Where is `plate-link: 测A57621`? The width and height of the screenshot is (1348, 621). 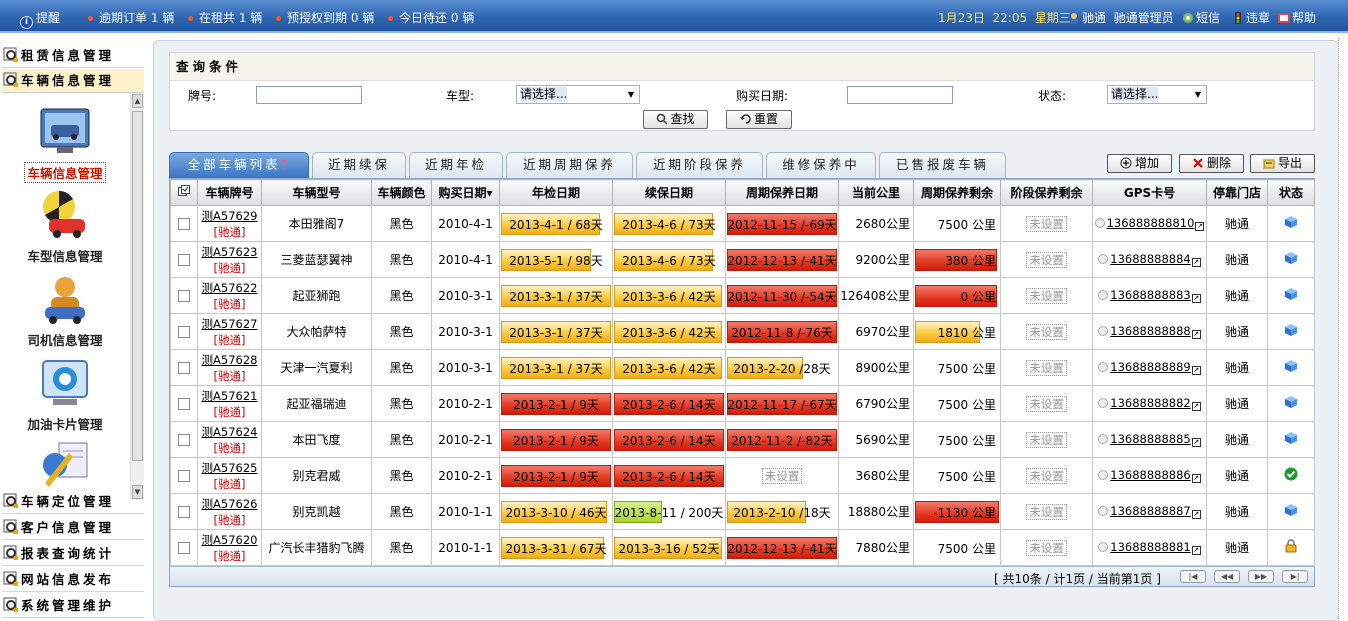
plate-link: 测A57621 is located at coordinates (230, 396).